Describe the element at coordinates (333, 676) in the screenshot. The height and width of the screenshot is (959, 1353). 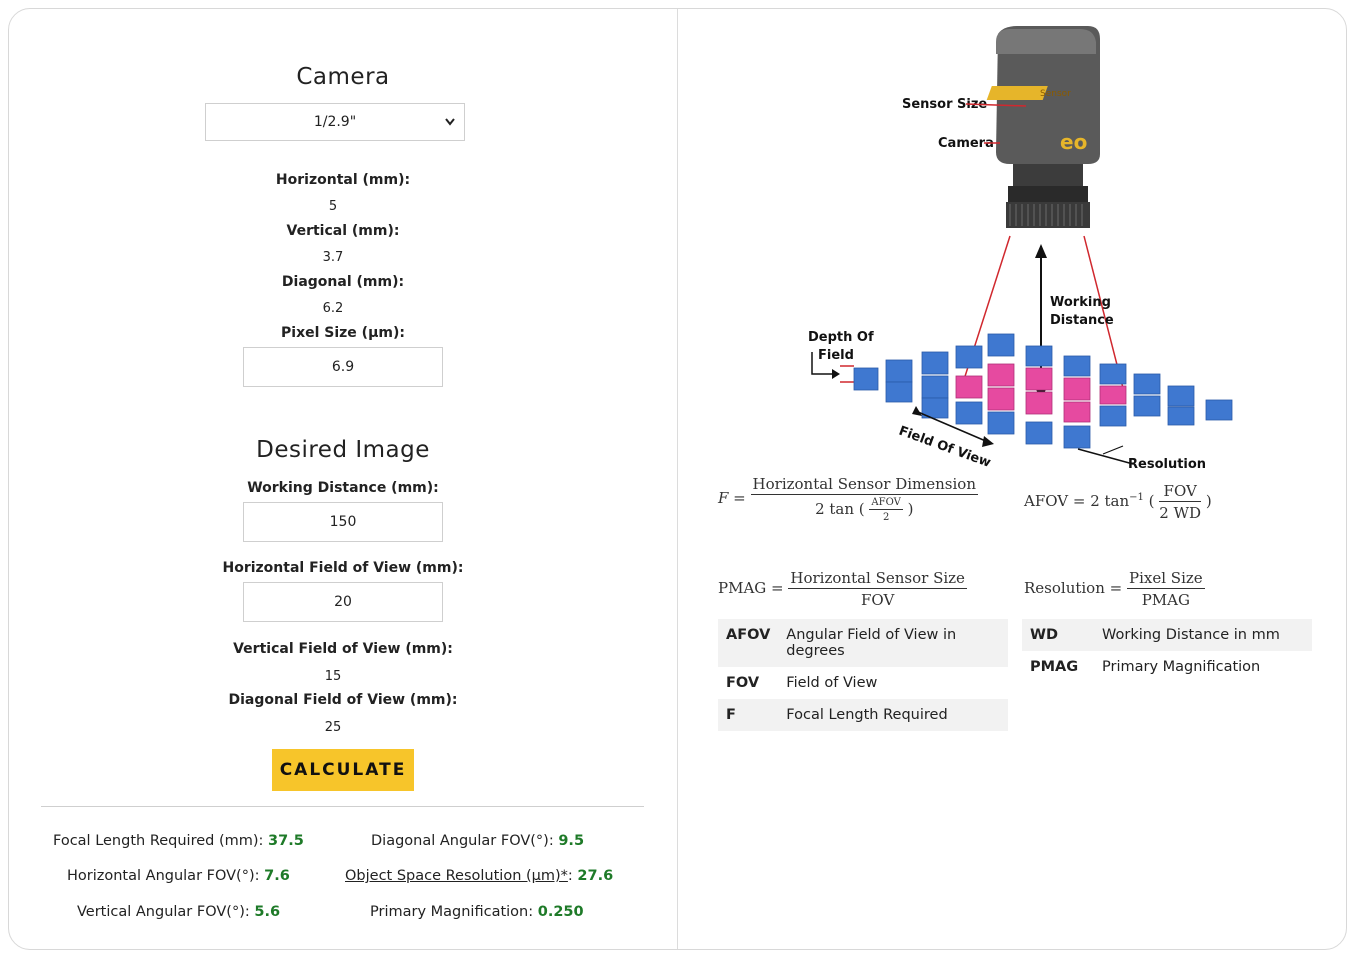
I see `vfov-value: 15` at that location.